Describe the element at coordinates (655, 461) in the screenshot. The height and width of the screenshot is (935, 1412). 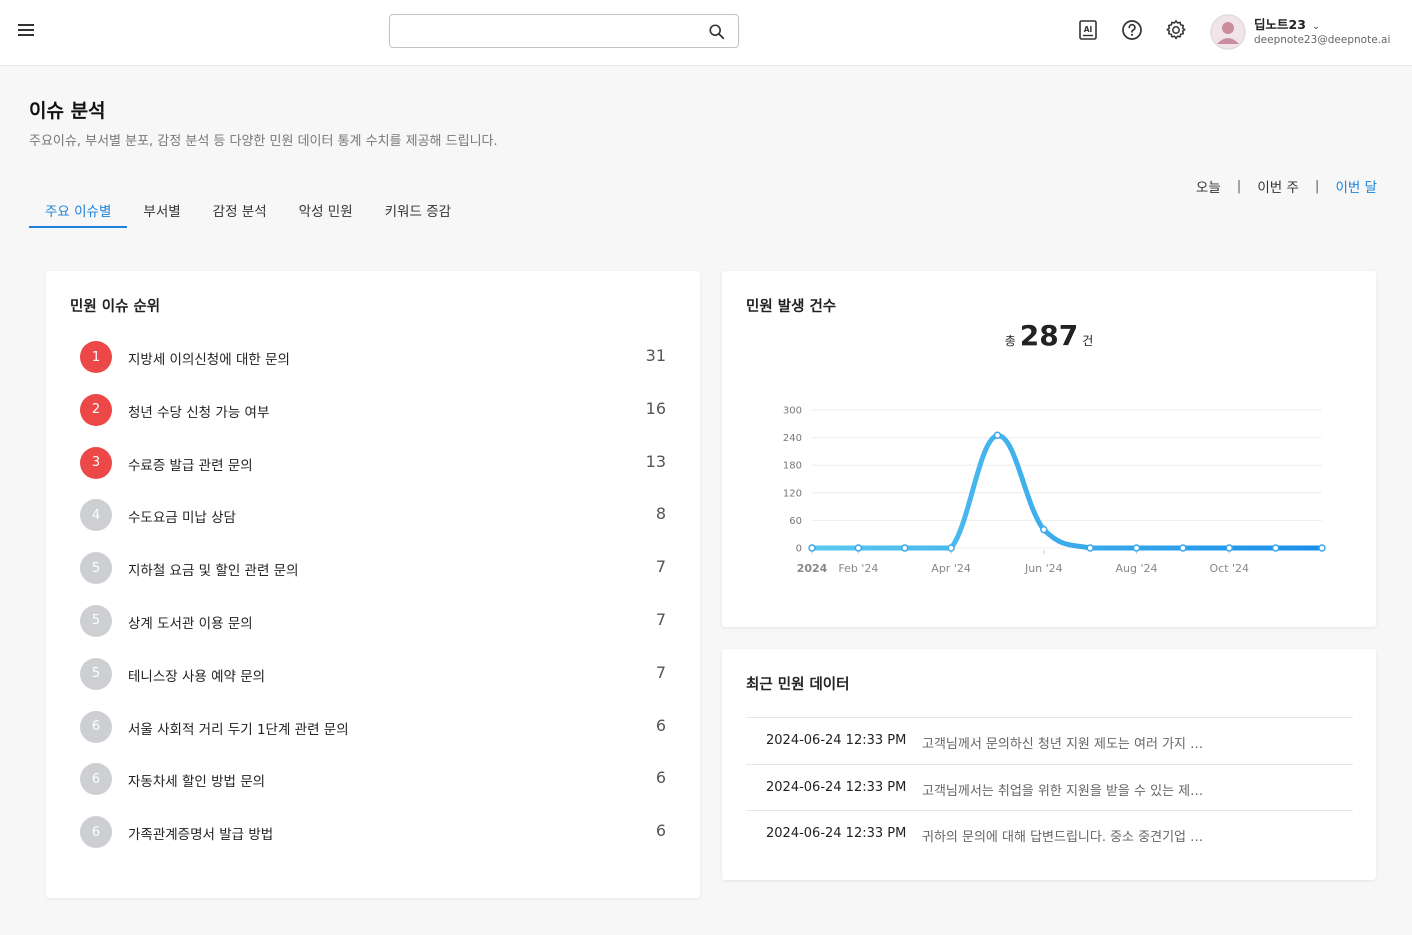
I see `rank-count: 13` at that location.